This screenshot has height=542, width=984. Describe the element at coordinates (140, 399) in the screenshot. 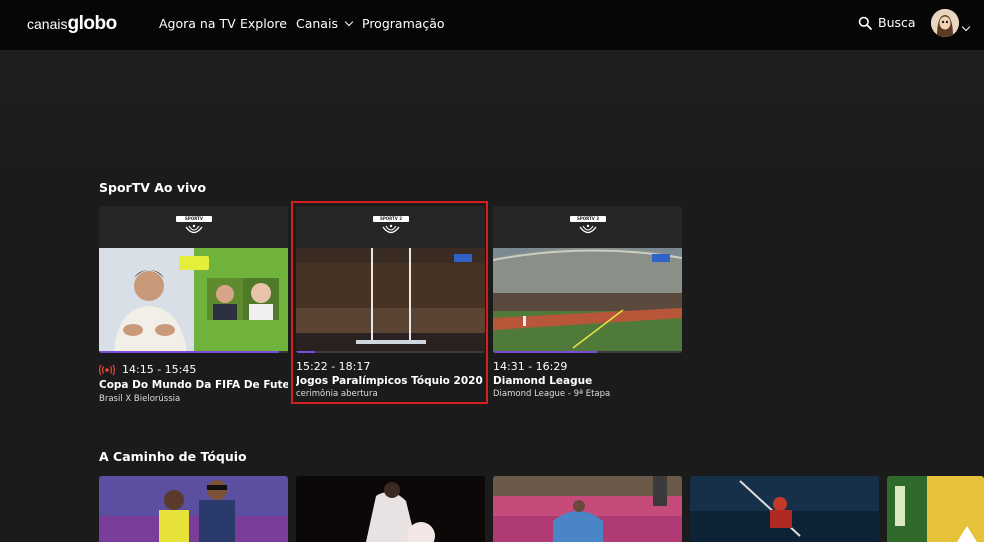

I see `program-subtitle: Brasil X Bielorússia` at that location.